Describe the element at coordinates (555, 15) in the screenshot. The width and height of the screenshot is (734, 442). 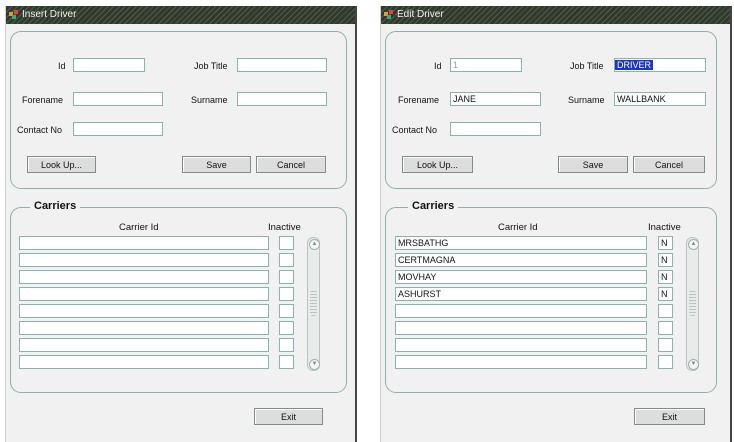
I see `edit-driver-titlebar: Edit Driver` at that location.